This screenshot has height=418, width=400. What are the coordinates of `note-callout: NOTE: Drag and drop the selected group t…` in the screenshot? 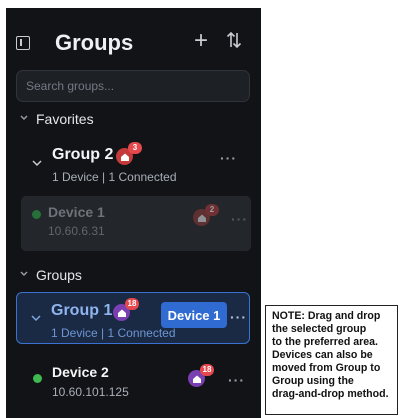 It's located at (331, 360).